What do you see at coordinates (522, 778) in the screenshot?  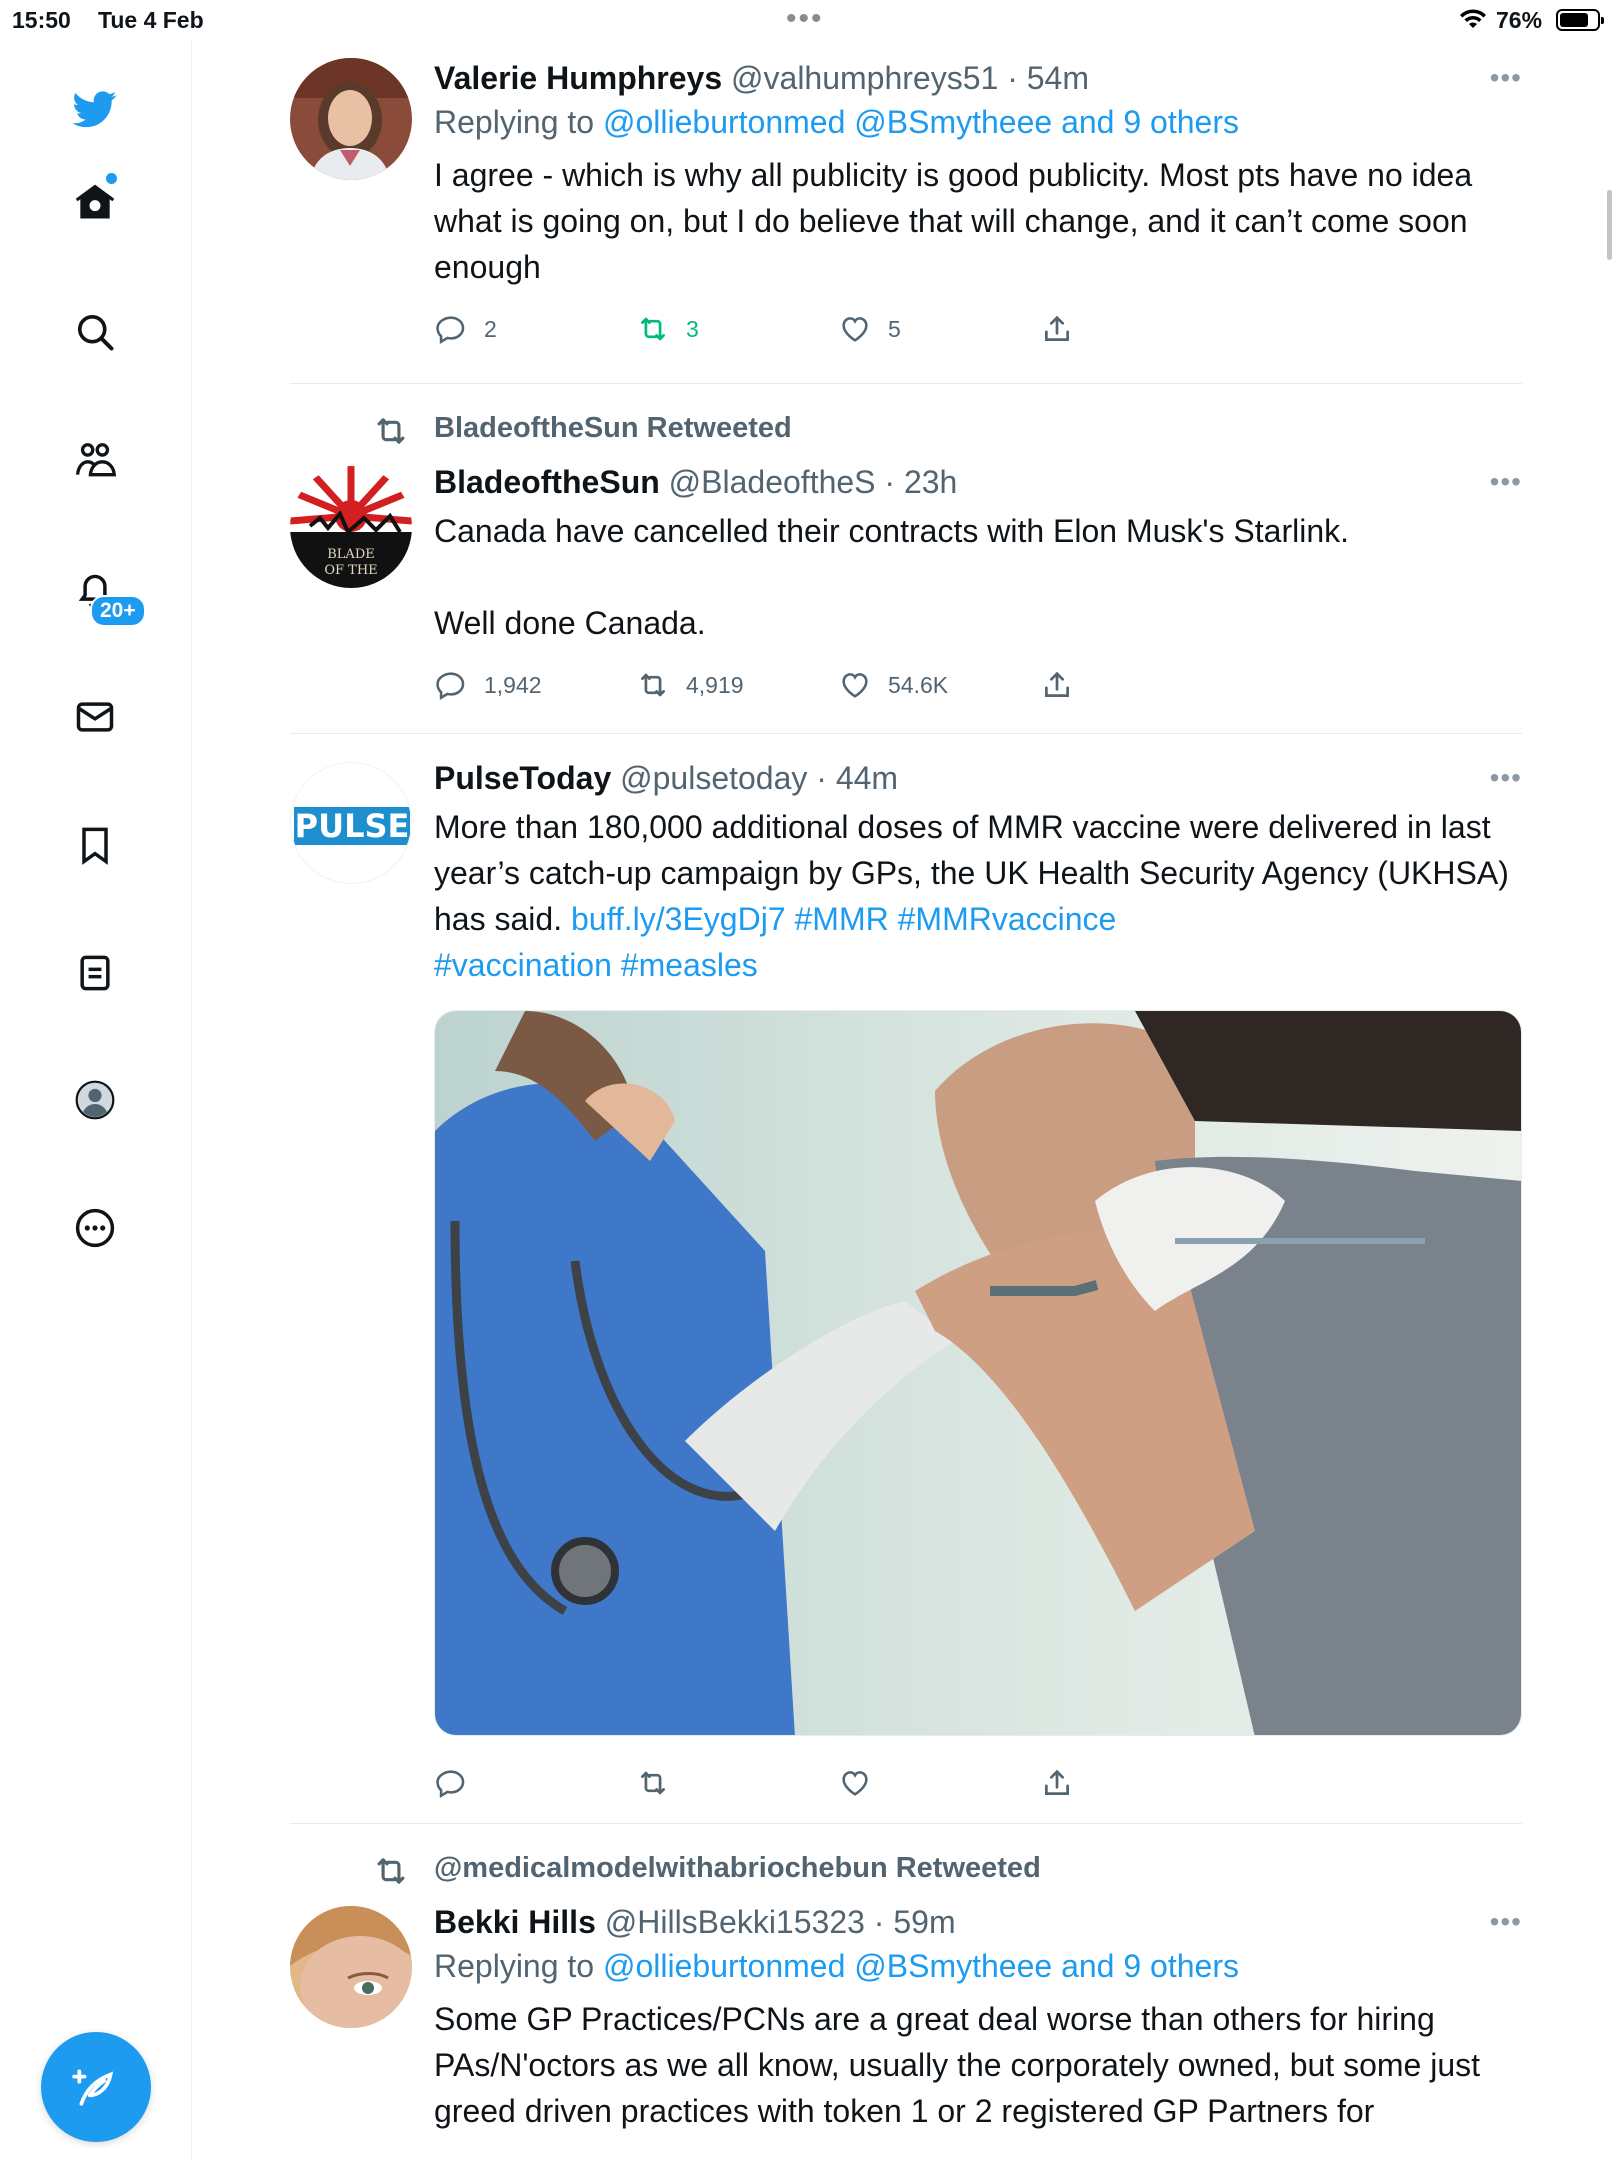 I see `author-name: PulseToday` at bounding box center [522, 778].